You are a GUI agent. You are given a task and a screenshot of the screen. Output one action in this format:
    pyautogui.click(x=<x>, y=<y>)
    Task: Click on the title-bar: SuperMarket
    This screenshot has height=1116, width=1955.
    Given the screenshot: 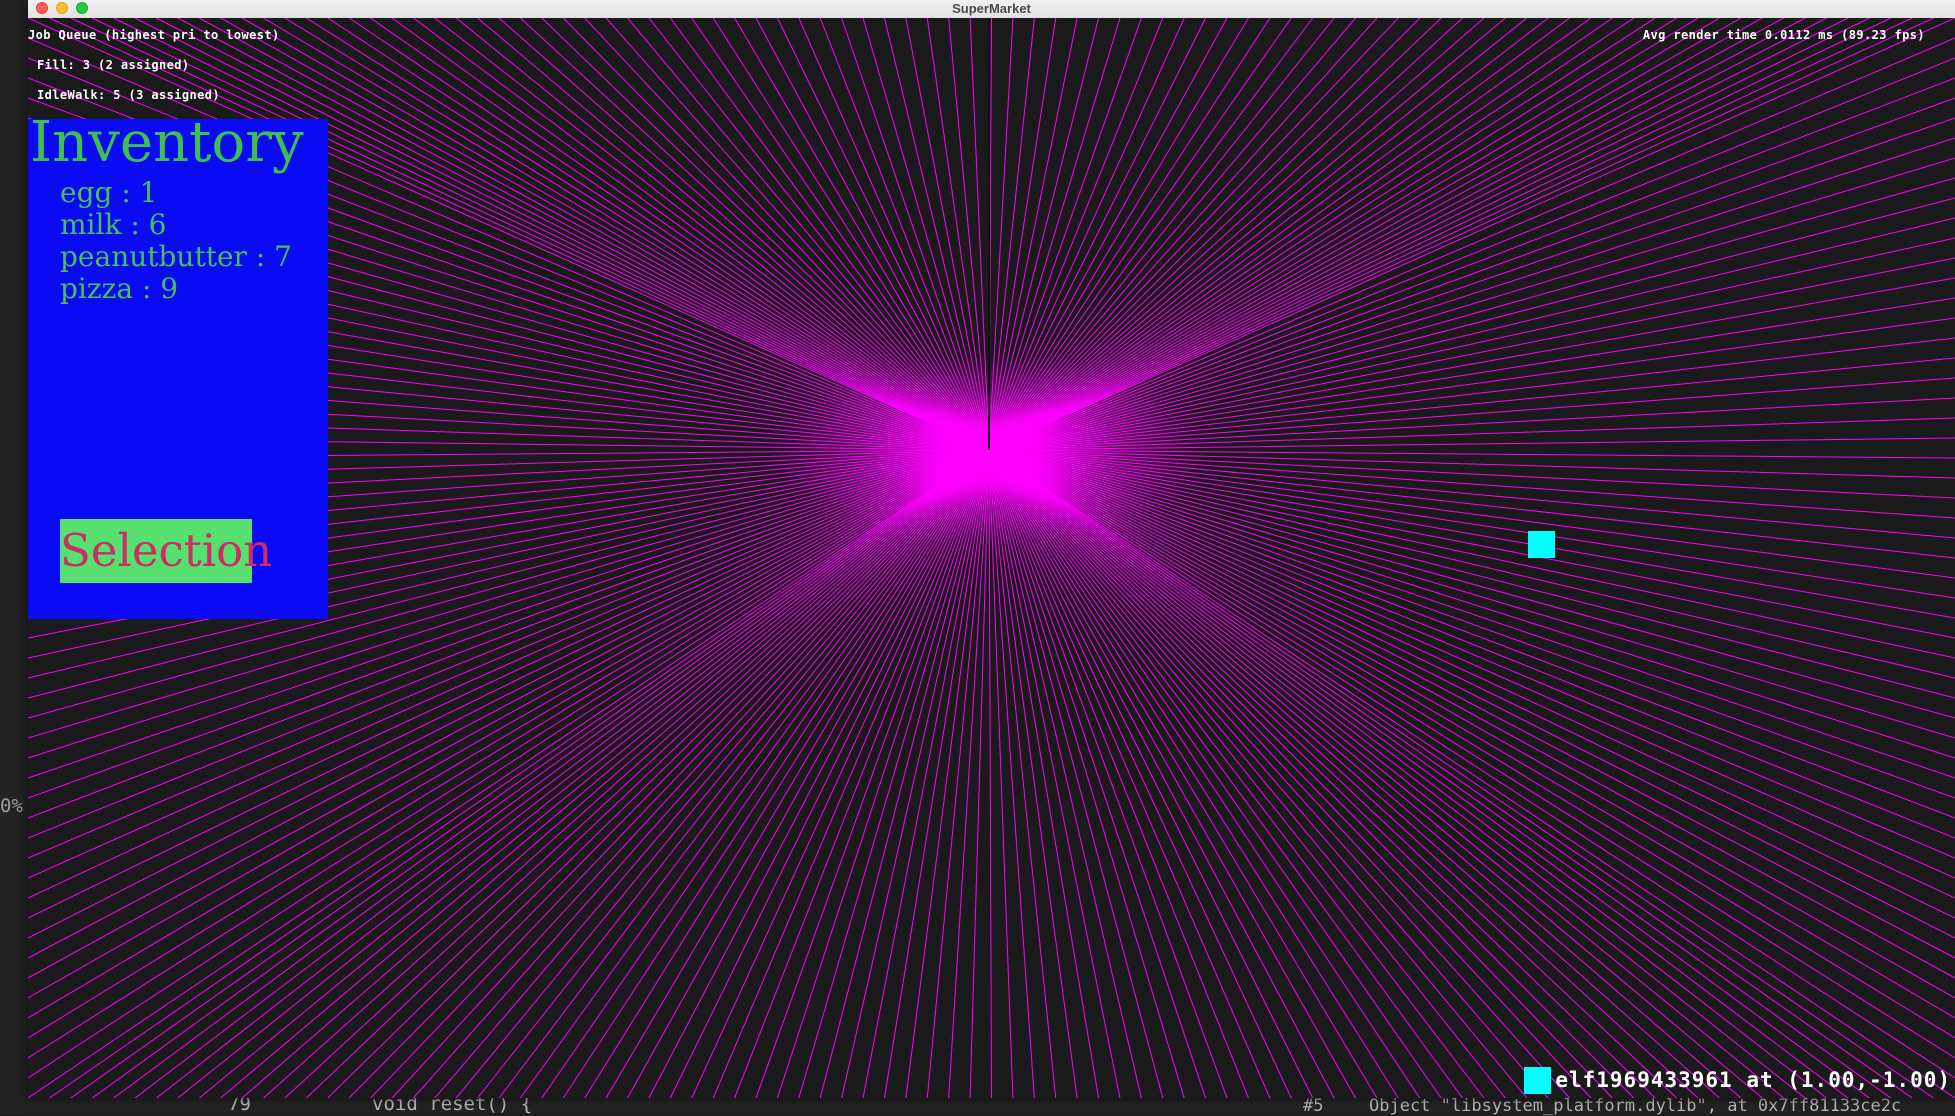 What is the action you would take?
    pyautogui.click(x=991, y=9)
    